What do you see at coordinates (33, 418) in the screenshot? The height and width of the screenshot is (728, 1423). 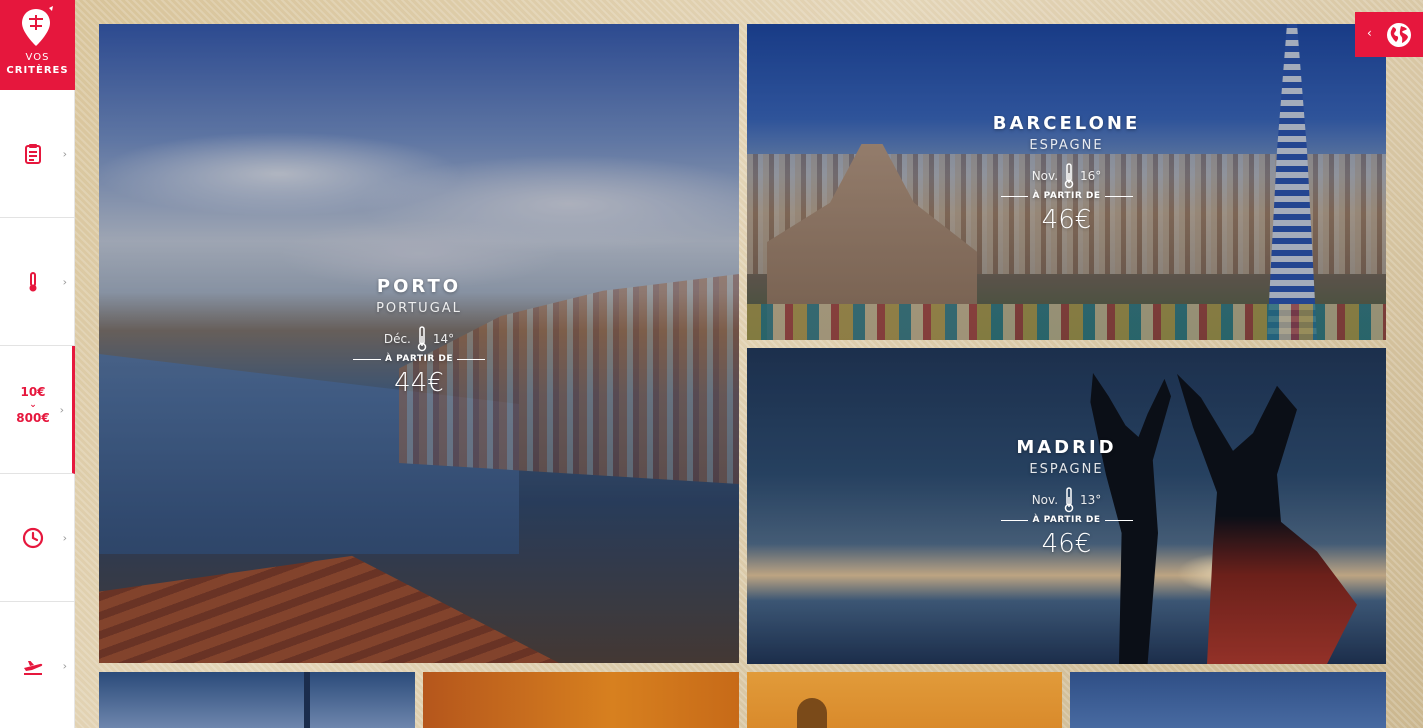 I see `price-max: 800€` at bounding box center [33, 418].